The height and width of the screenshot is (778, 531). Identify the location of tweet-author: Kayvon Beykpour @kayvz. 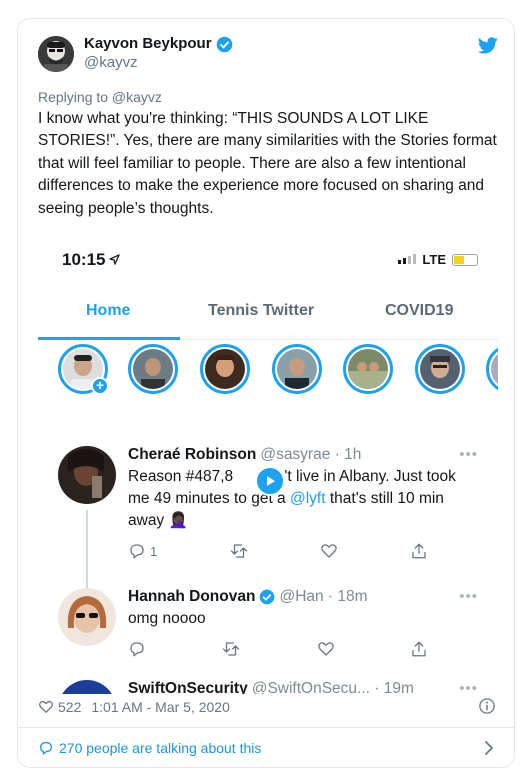
(135, 54).